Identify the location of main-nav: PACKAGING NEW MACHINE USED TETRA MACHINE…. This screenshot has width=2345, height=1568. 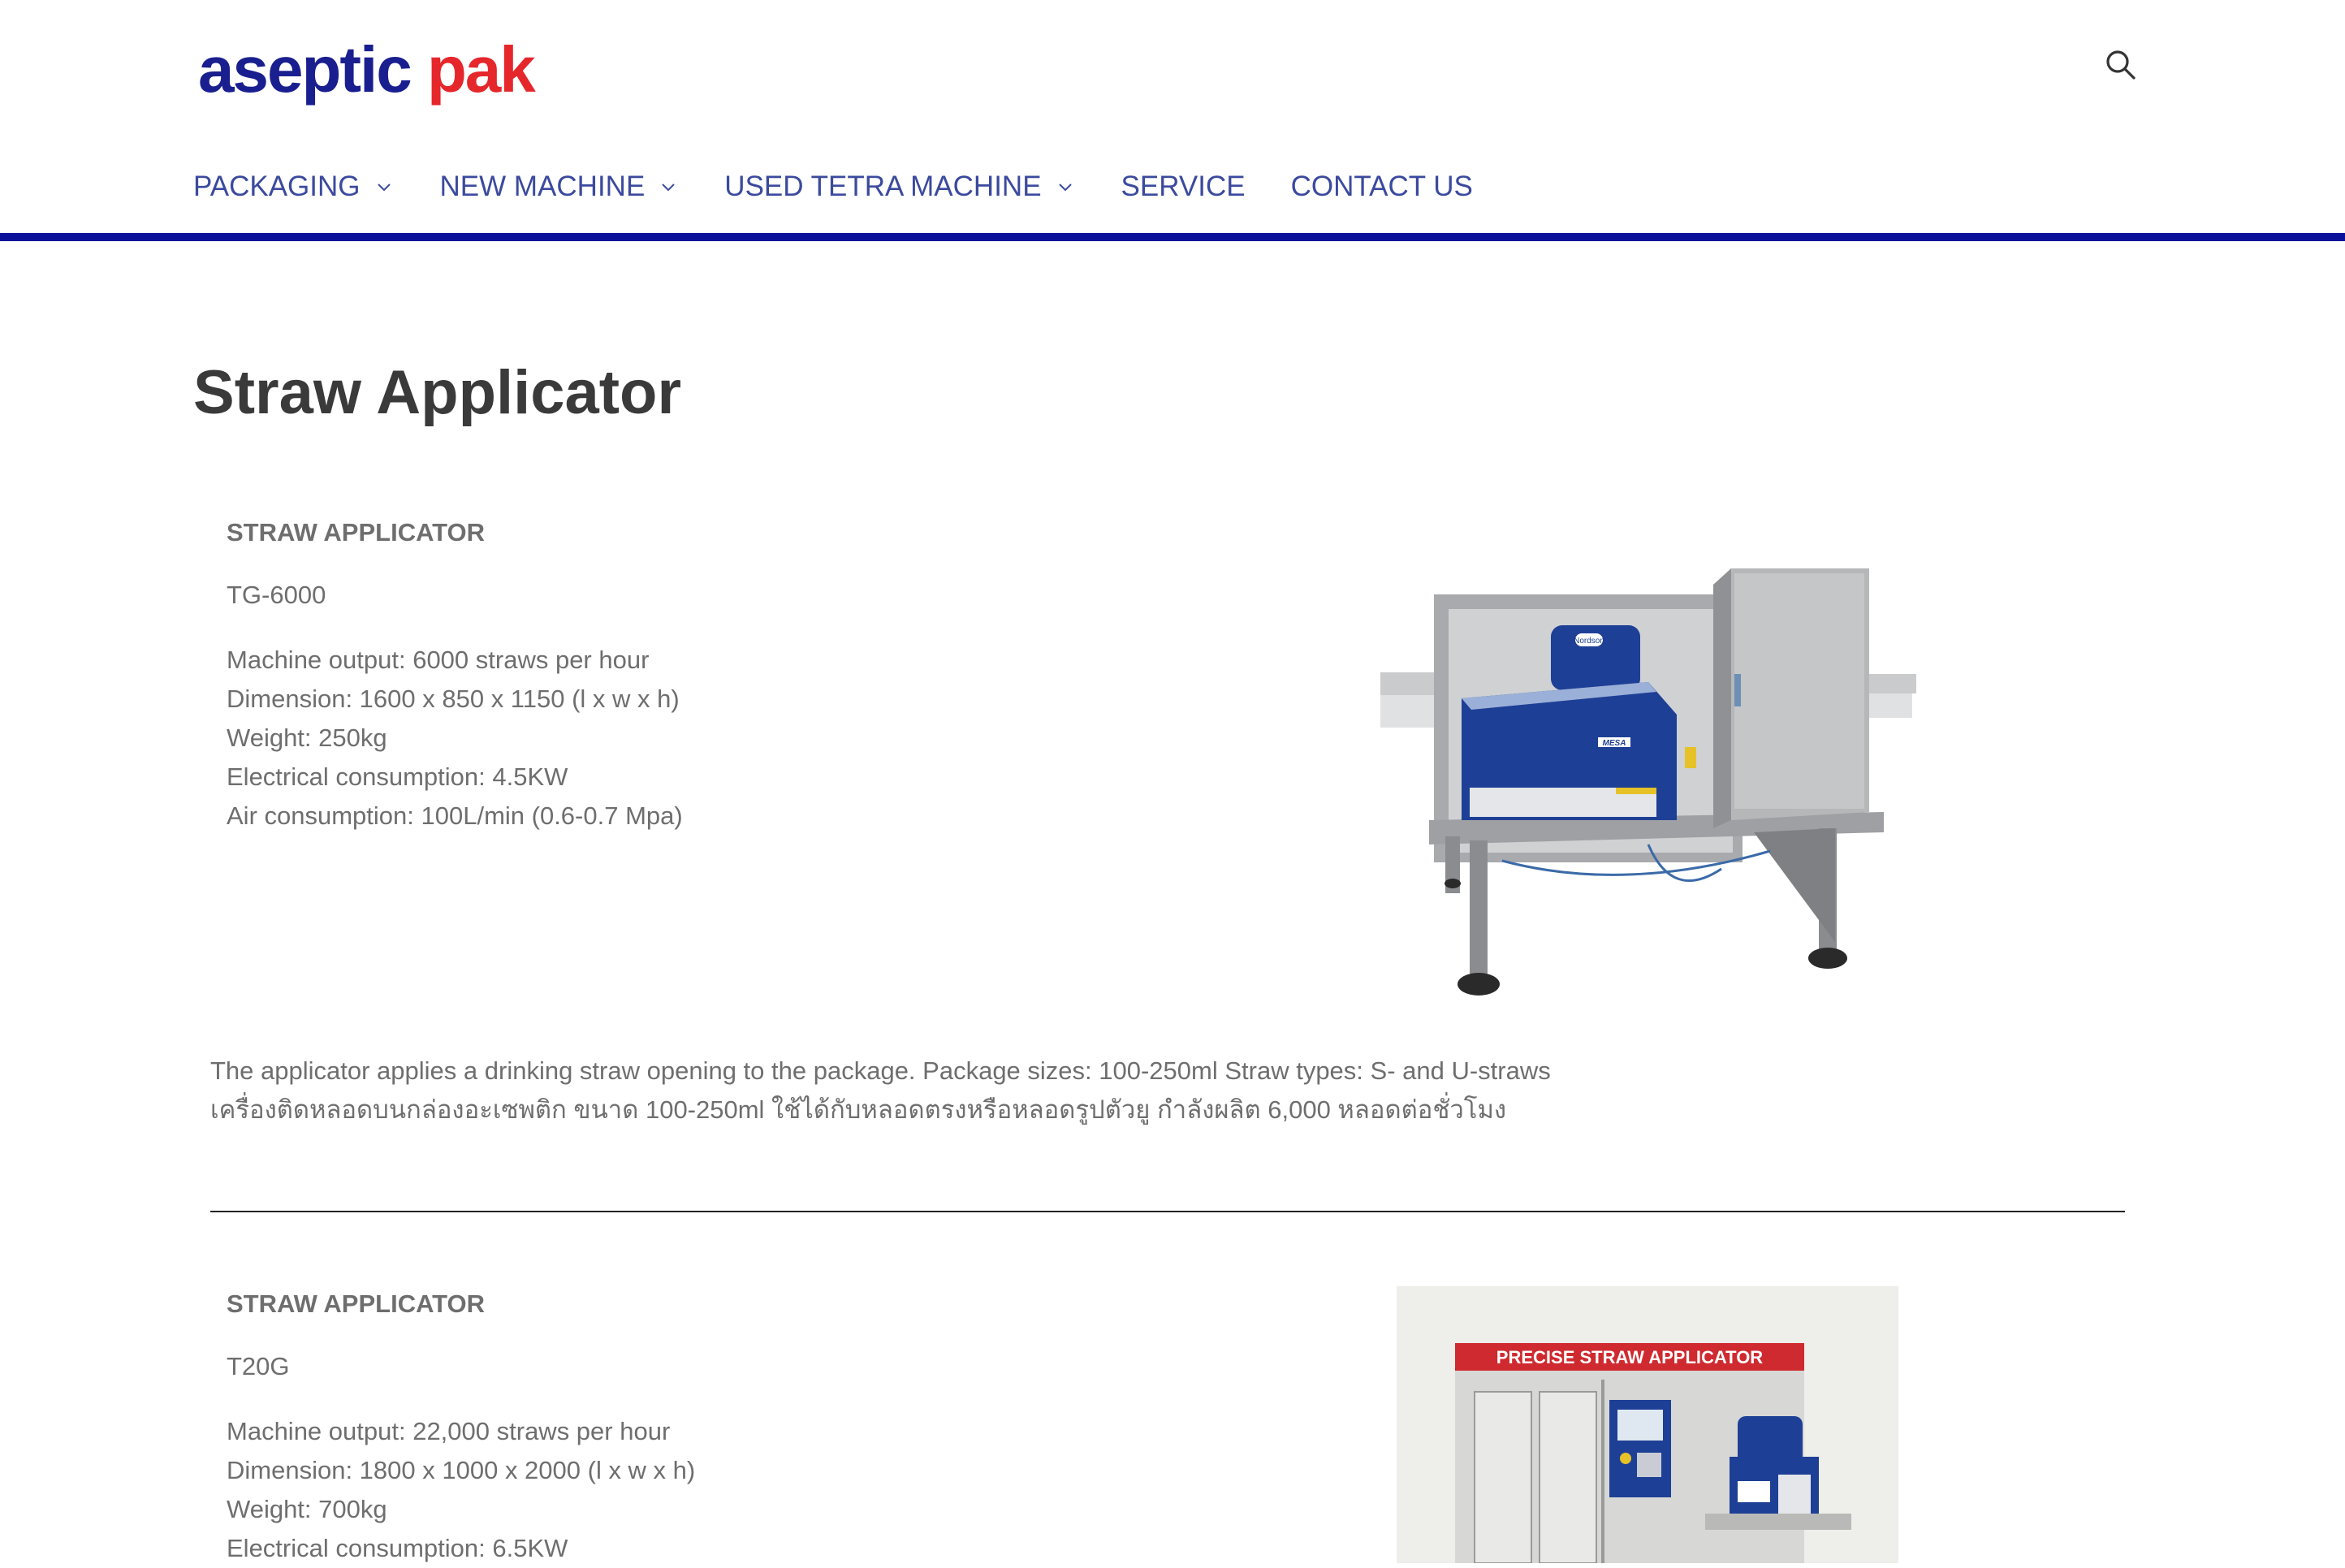
(855, 186).